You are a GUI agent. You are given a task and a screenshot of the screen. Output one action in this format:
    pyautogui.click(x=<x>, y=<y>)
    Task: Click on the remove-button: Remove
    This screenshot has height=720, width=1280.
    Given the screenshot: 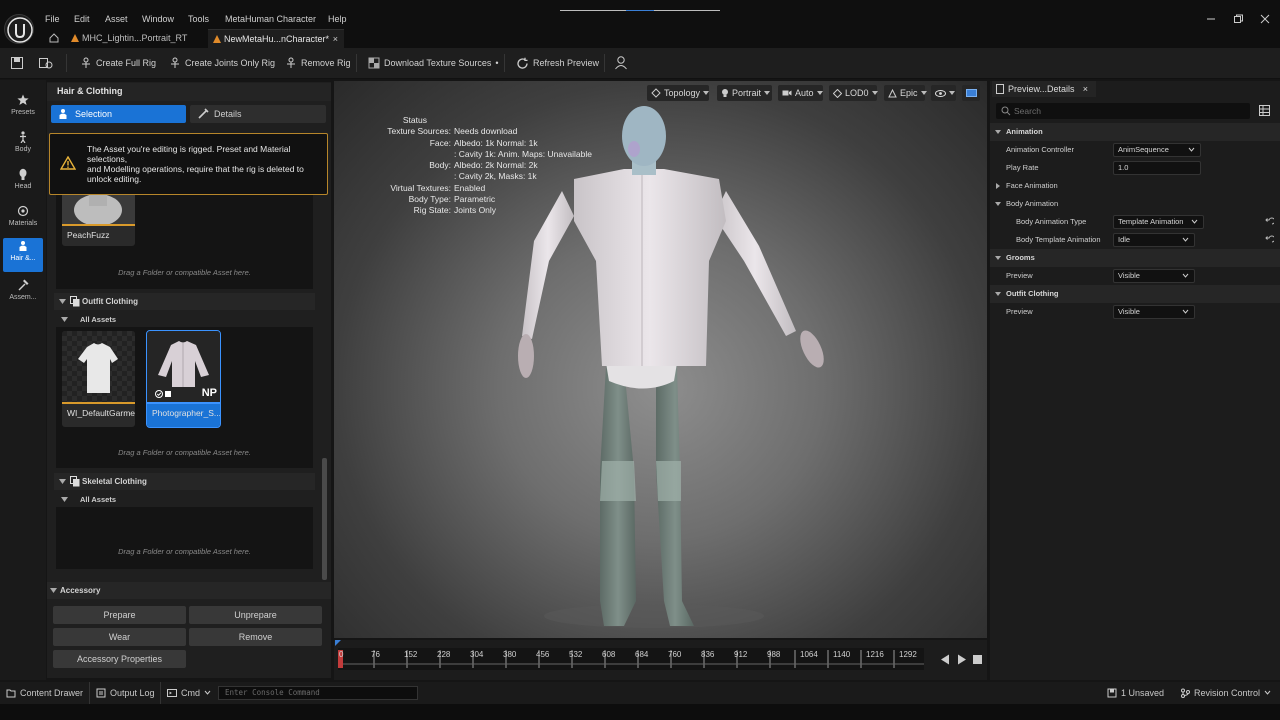 What is the action you would take?
    pyautogui.click(x=255, y=637)
    